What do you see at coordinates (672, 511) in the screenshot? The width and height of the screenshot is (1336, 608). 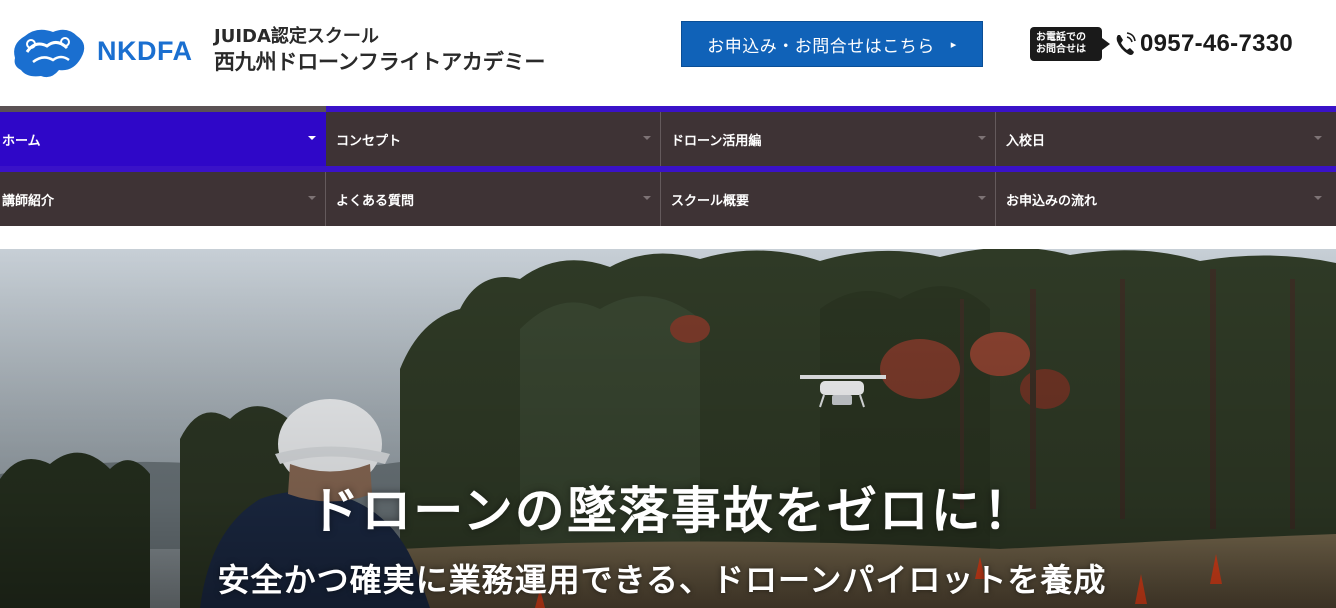 I see `hero-title: ドローンの墜落事故をゼロに！` at bounding box center [672, 511].